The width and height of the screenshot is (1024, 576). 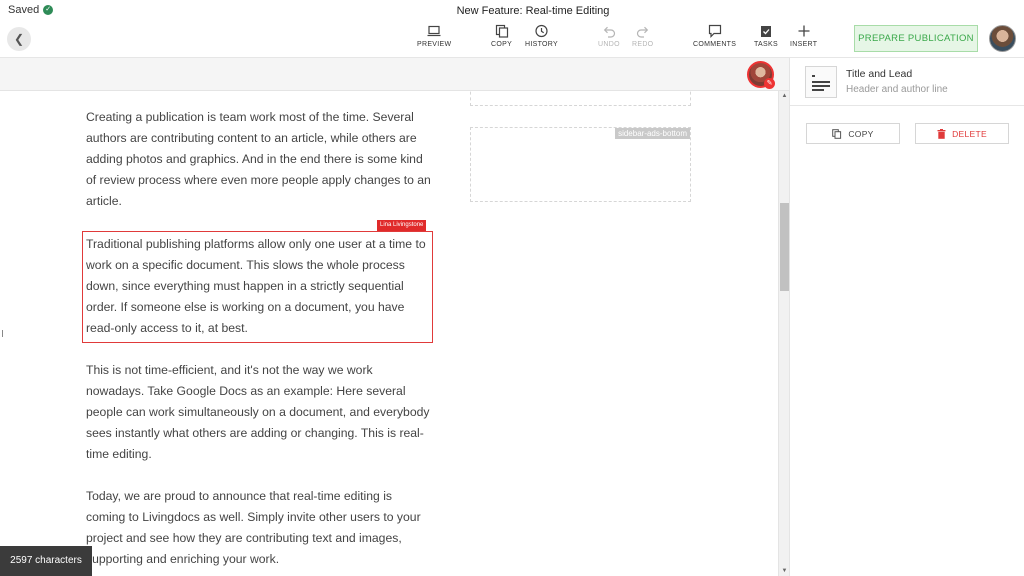 I want to click on title-lead-component-icon, so click(x=821, y=82).